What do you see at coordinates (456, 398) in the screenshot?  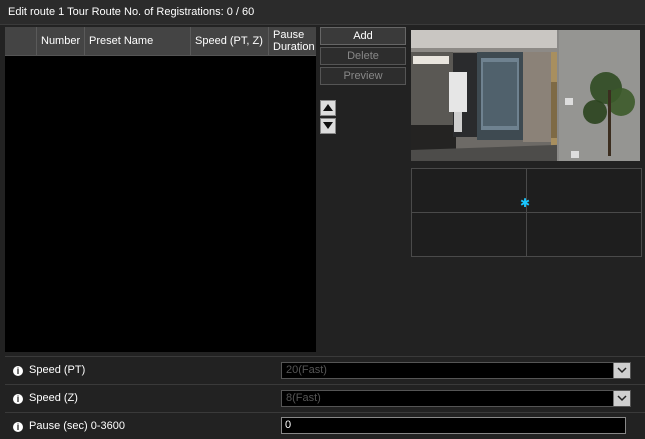 I see `speed-z-select: 8(Fast)` at bounding box center [456, 398].